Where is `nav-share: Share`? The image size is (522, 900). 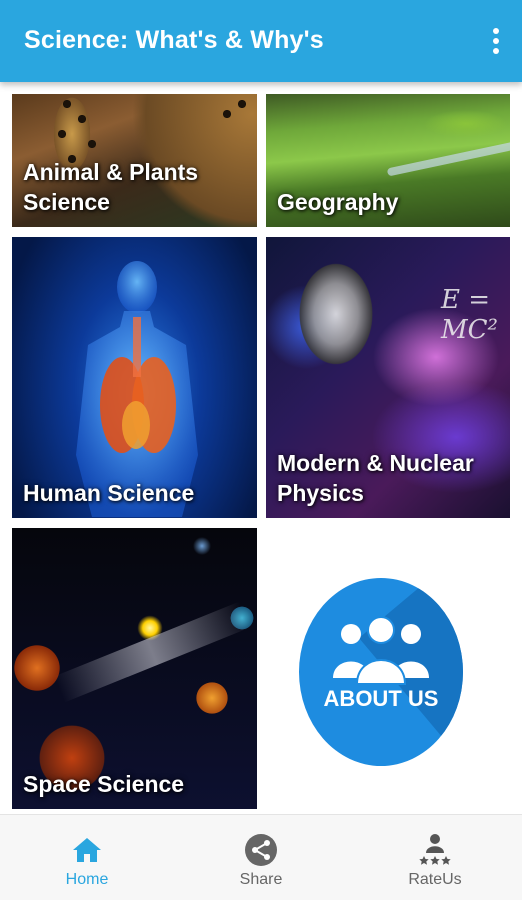
nav-share: Share is located at coordinates (261, 857).